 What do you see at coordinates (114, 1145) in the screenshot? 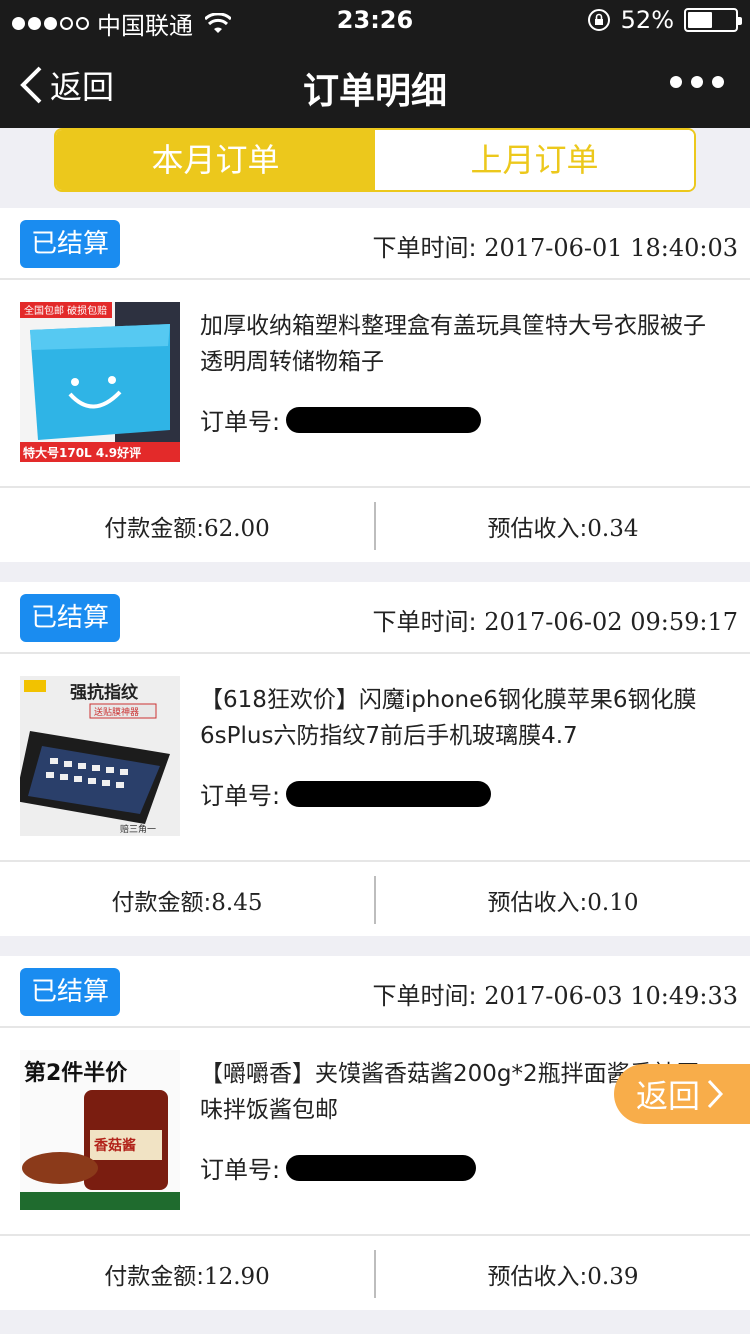
I see `svg-text: 香菇酱` at bounding box center [114, 1145].